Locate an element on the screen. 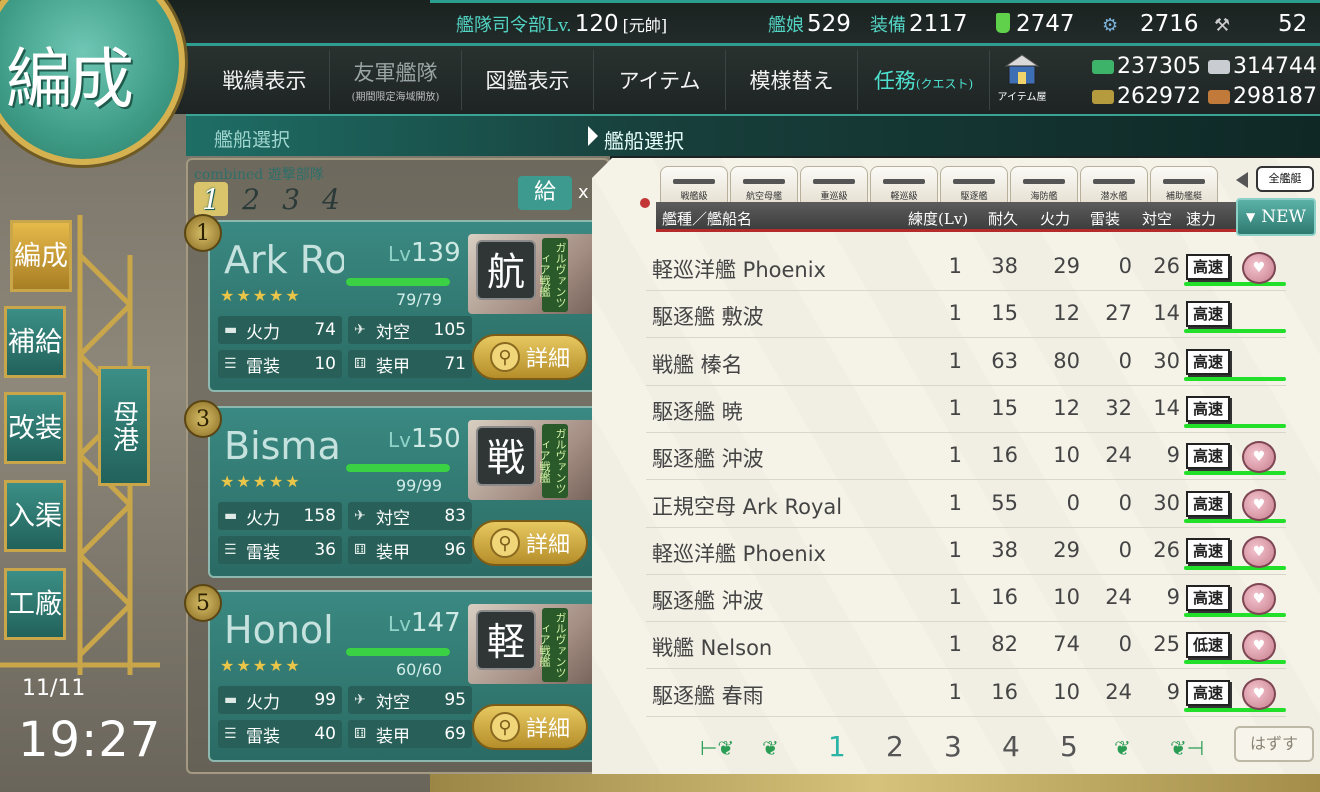  page-2: 2 is located at coordinates (895, 746).